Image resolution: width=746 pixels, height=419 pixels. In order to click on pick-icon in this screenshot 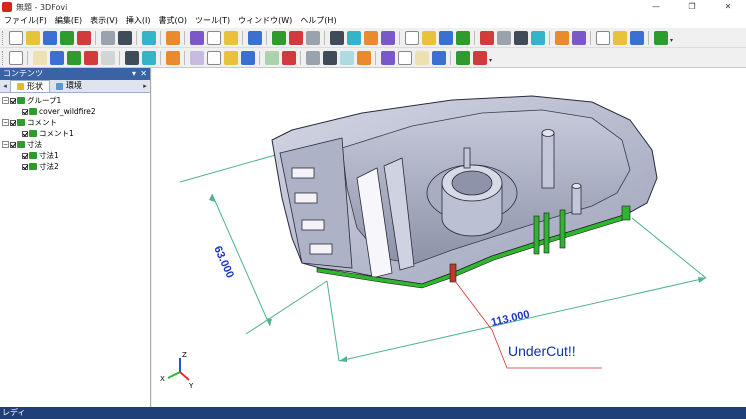, I will do `click(602, 37)`.